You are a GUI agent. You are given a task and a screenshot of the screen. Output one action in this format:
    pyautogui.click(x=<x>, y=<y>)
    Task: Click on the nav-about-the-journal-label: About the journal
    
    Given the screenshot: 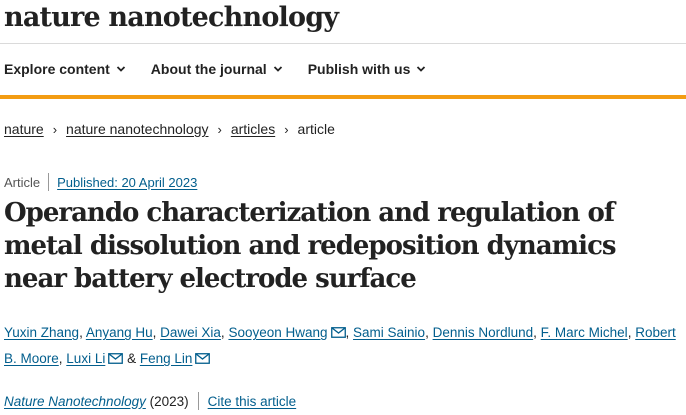 What is the action you would take?
    pyautogui.click(x=208, y=69)
    